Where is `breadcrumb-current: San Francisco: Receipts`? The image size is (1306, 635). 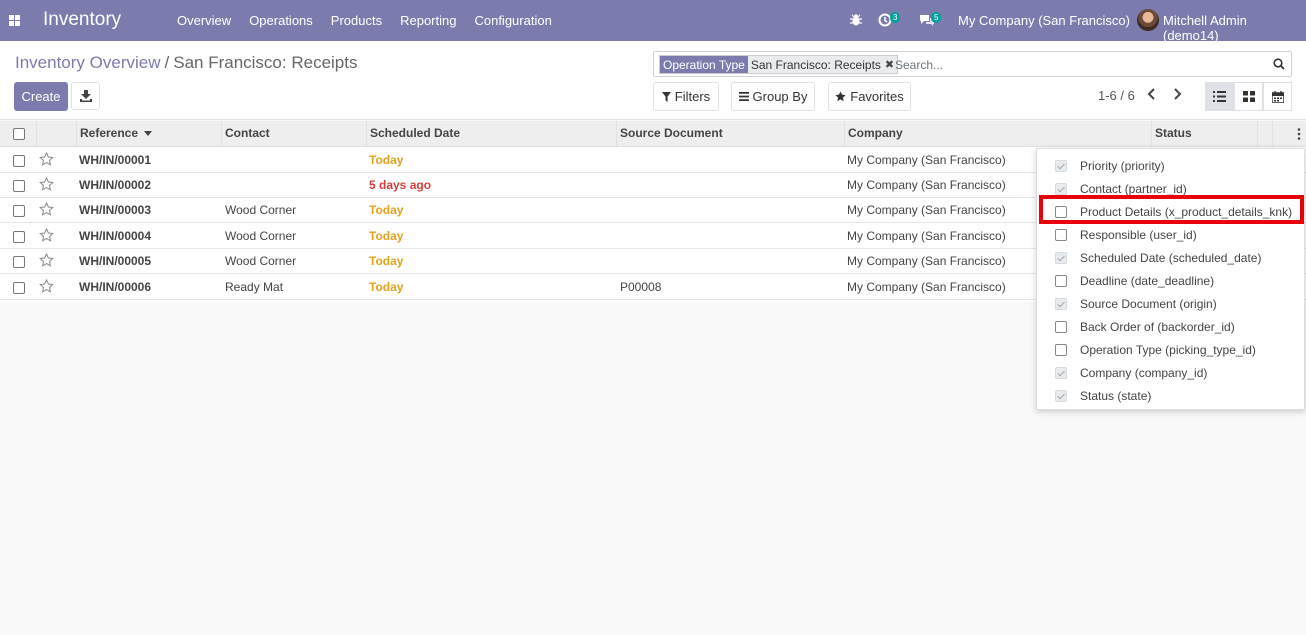
breadcrumb-current: San Francisco: Receipts is located at coordinates (265, 62).